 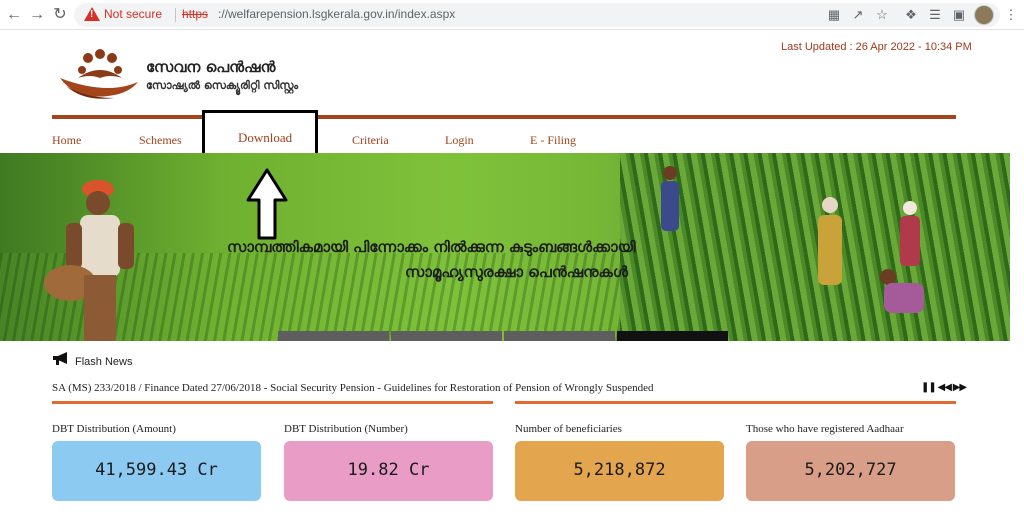 What do you see at coordinates (858, 15) in the screenshot?
I see `share-icon: ↗` at bounding box center [858, 15].